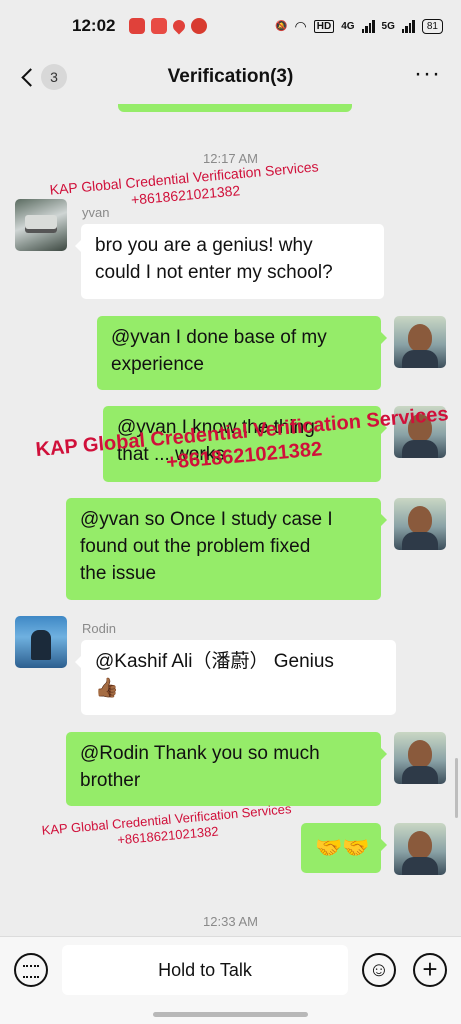 The height and width of the screenshot is (1024, 461). What do you see at coordinates (388, 26) in the screenshot?
I see `network-label: 5G` at bounding box center [388, 26].